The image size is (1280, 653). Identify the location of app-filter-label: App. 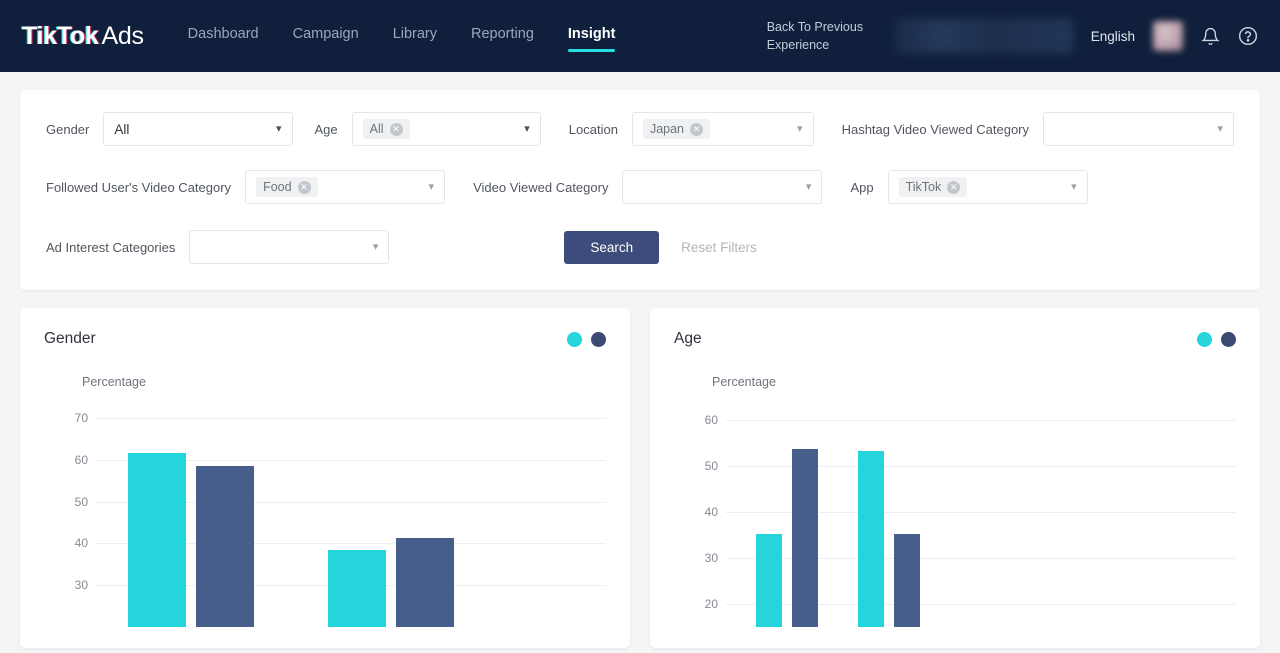
(862, 187).